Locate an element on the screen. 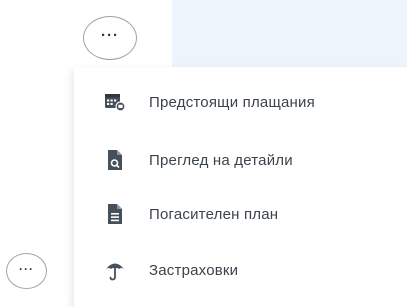  calendar-payment-icon is located at coordinates (115, 102).